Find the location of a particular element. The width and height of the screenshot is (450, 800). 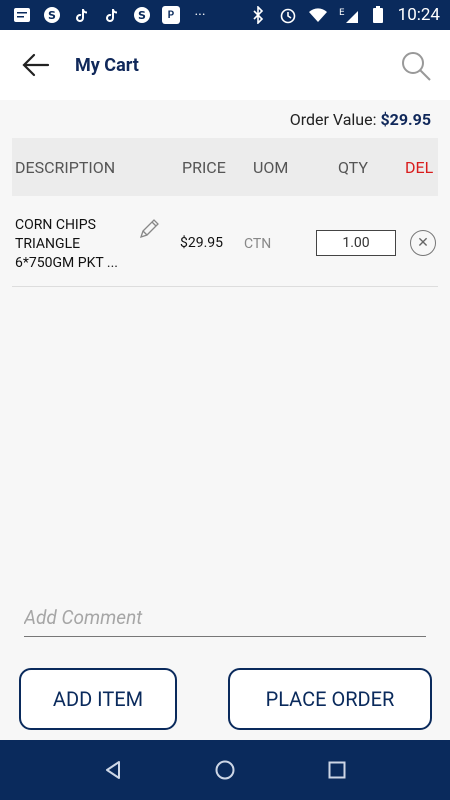

wifi-icon is located at coordinates (318, 15).